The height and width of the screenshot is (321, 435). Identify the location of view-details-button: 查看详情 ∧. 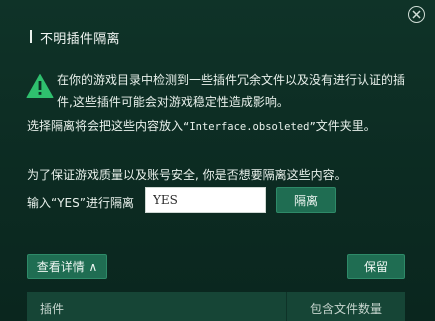
(67, 266).